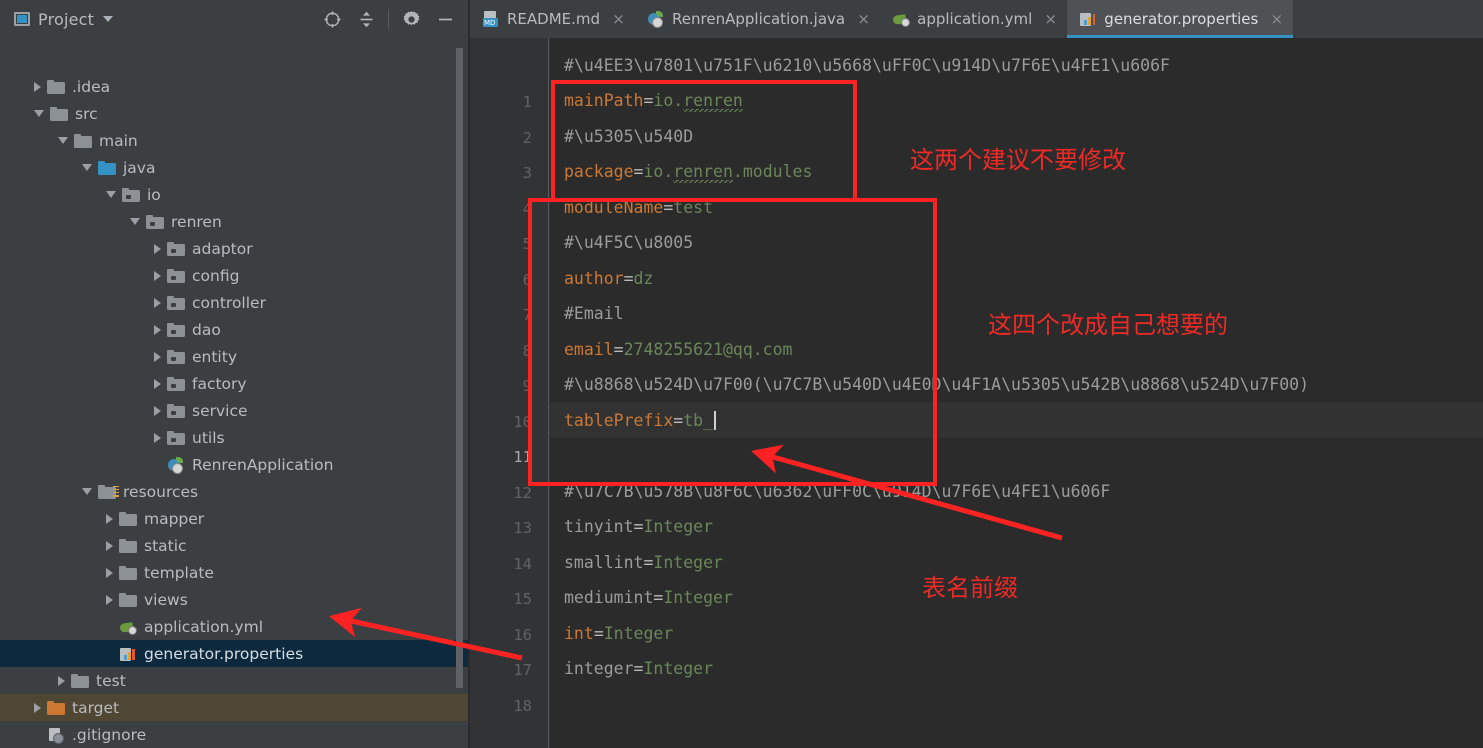  I want to click on code-line-14: tinyint = Integer, so click(1016, 527).